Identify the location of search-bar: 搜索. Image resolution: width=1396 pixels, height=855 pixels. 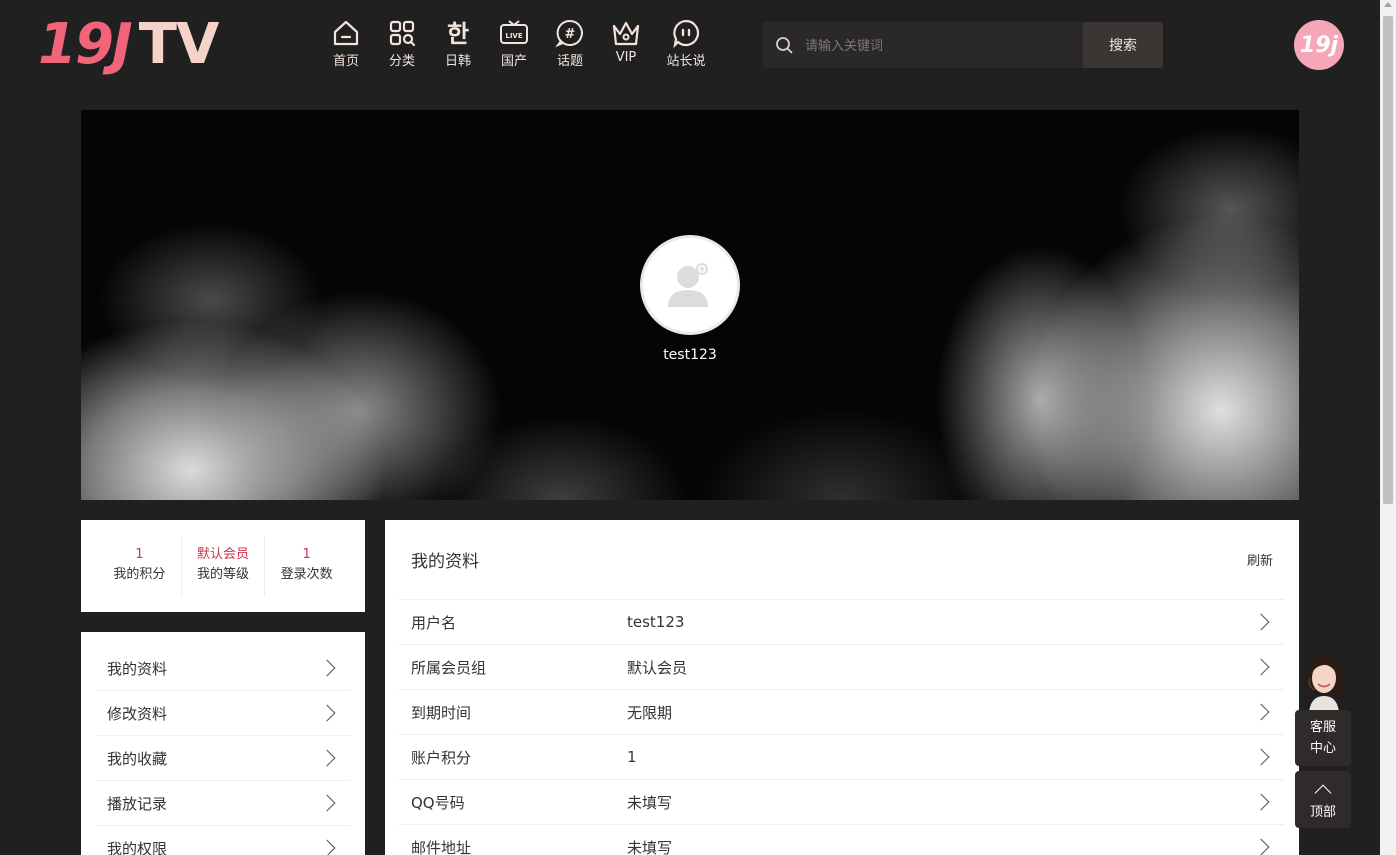
(963, 45).